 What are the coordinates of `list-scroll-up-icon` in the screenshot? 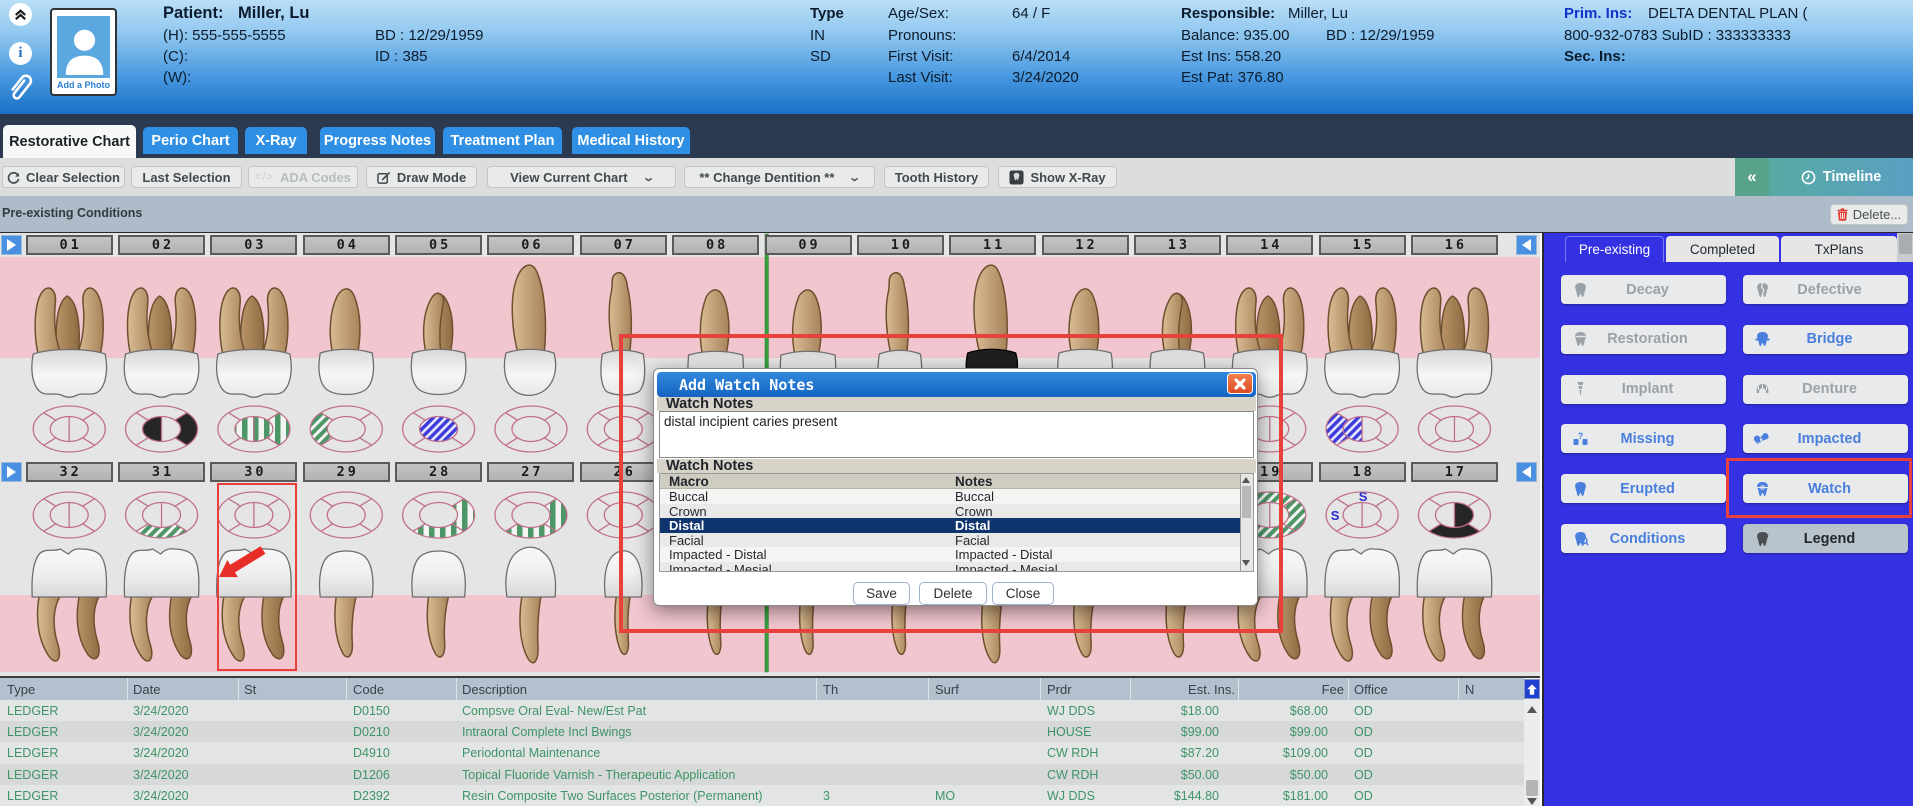 It's located at (1246, 480).